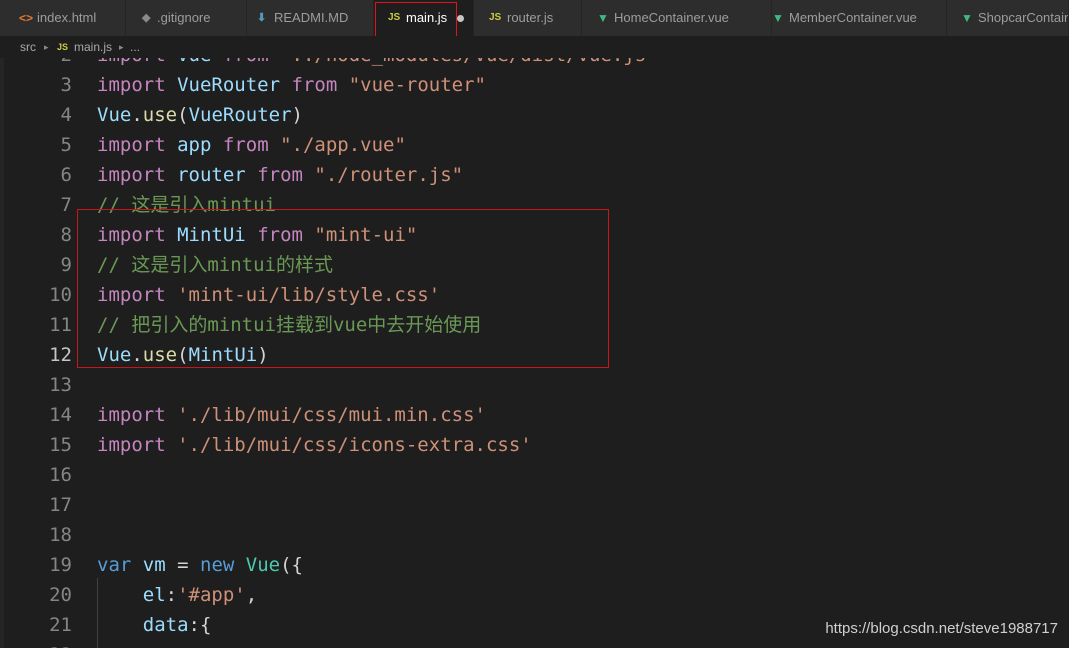 This screenshot has height=648, width=1069. Describe the element at coordinates (941, 628) in the screenshot. I see `watermark: https://blog.csdn.net/steve1988717` at that location.